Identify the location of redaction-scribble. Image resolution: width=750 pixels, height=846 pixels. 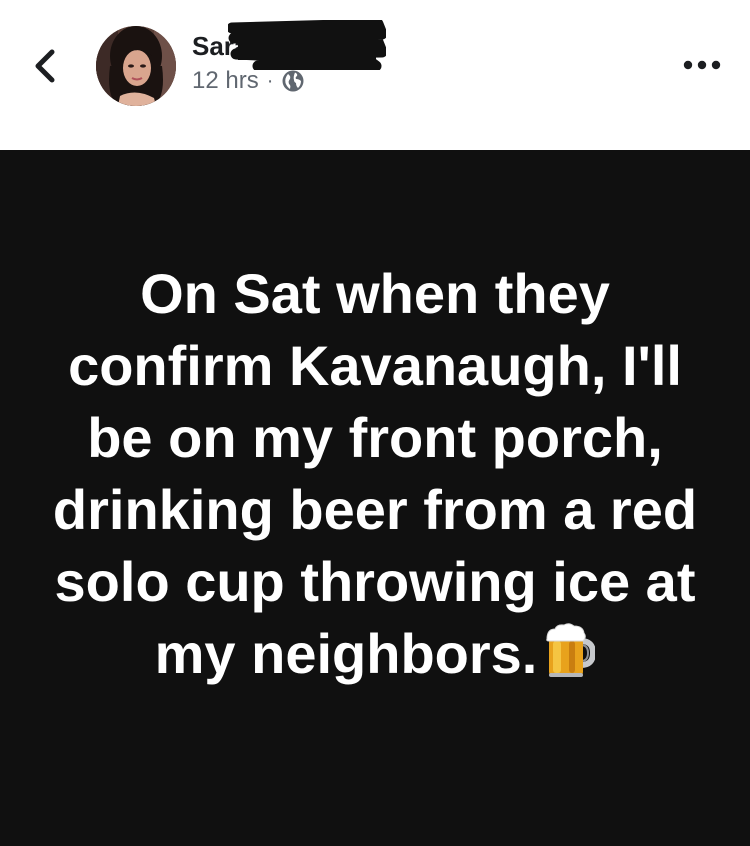
(307, 45).